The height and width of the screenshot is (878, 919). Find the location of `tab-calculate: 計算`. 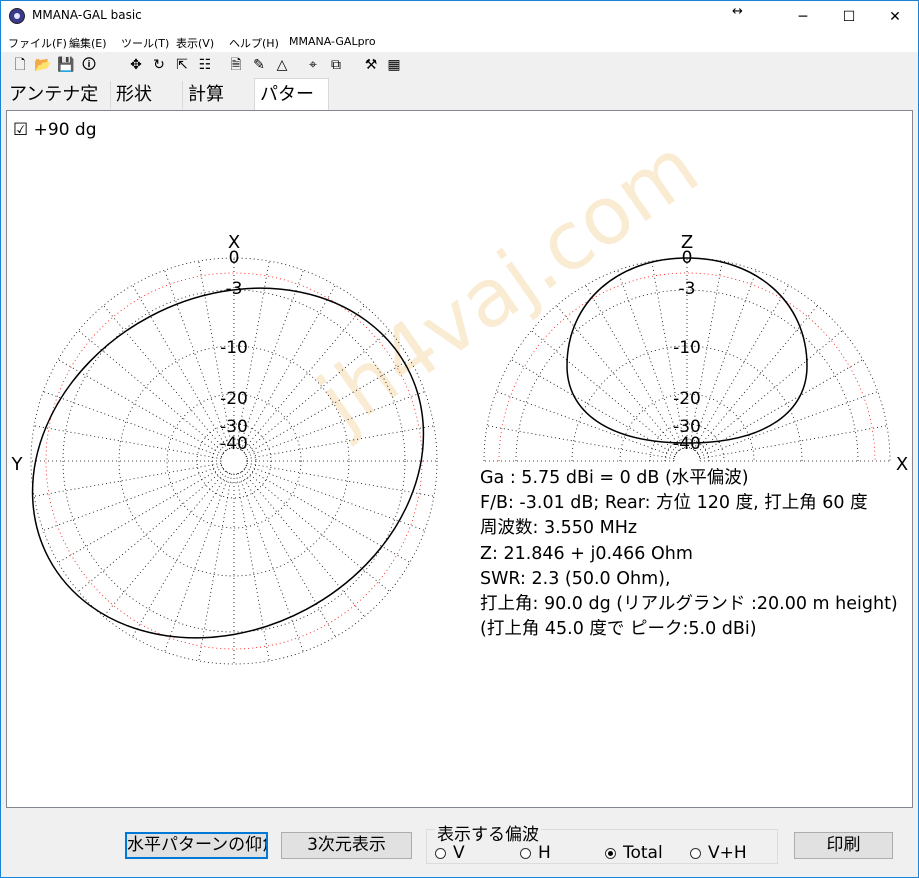

tab-calculate: 計算 is located at coordinates (219, 95).